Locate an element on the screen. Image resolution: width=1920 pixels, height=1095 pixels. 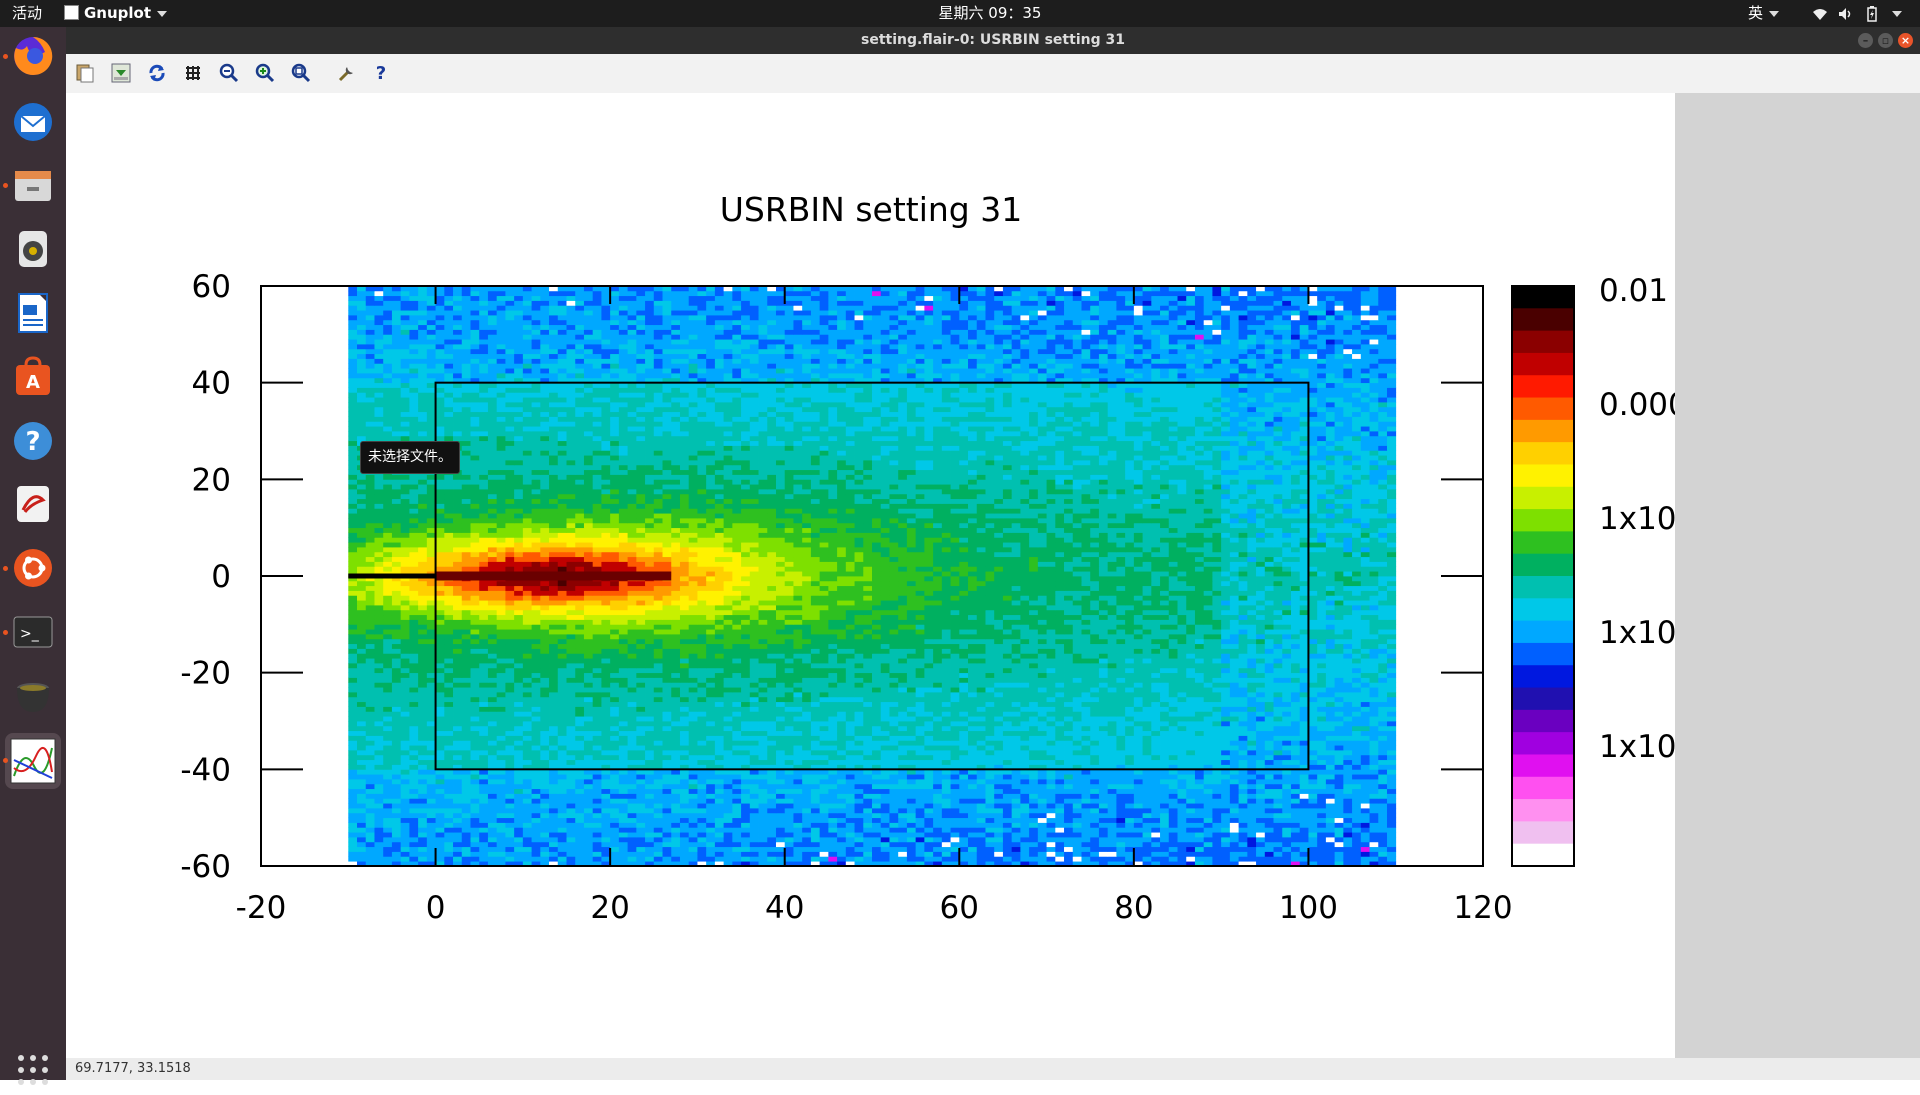
window-title-bar: setting.flair-0: USRBIN setting 31 – ▫ × is located at coordinates (993, 40).